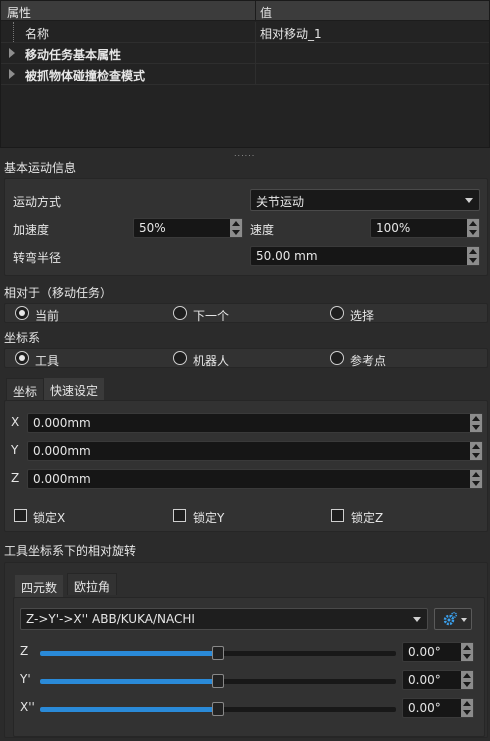 The width and height of the screenshot is (490, 741). What do you see at coordinates (365, 200) in the screenshot?
I see `motion-type-select: 关节运动` at bounding box center [365, 200].